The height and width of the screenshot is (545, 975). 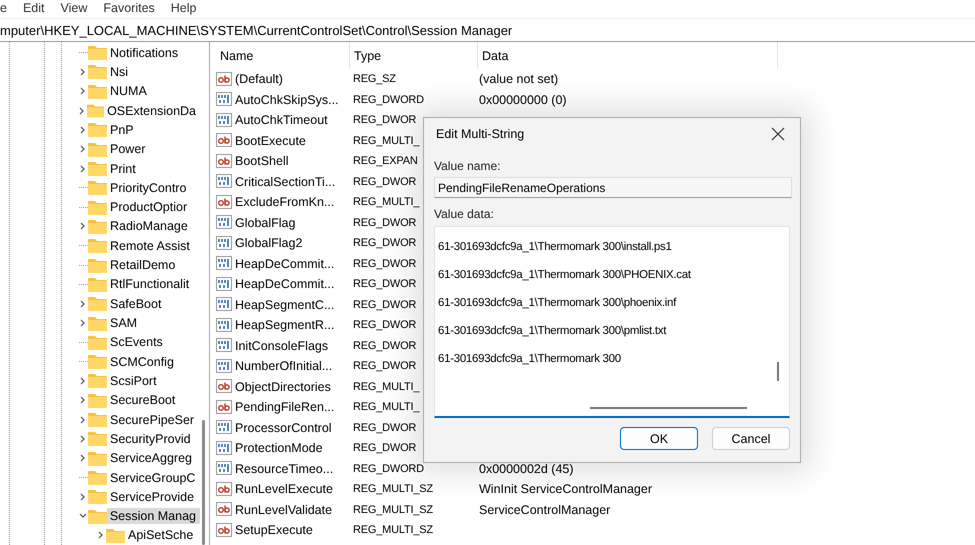 What do you see at coordinates (119, 72) in the screenshot?
I see `tree-item: Nsi` at bounding box center [119, 72].